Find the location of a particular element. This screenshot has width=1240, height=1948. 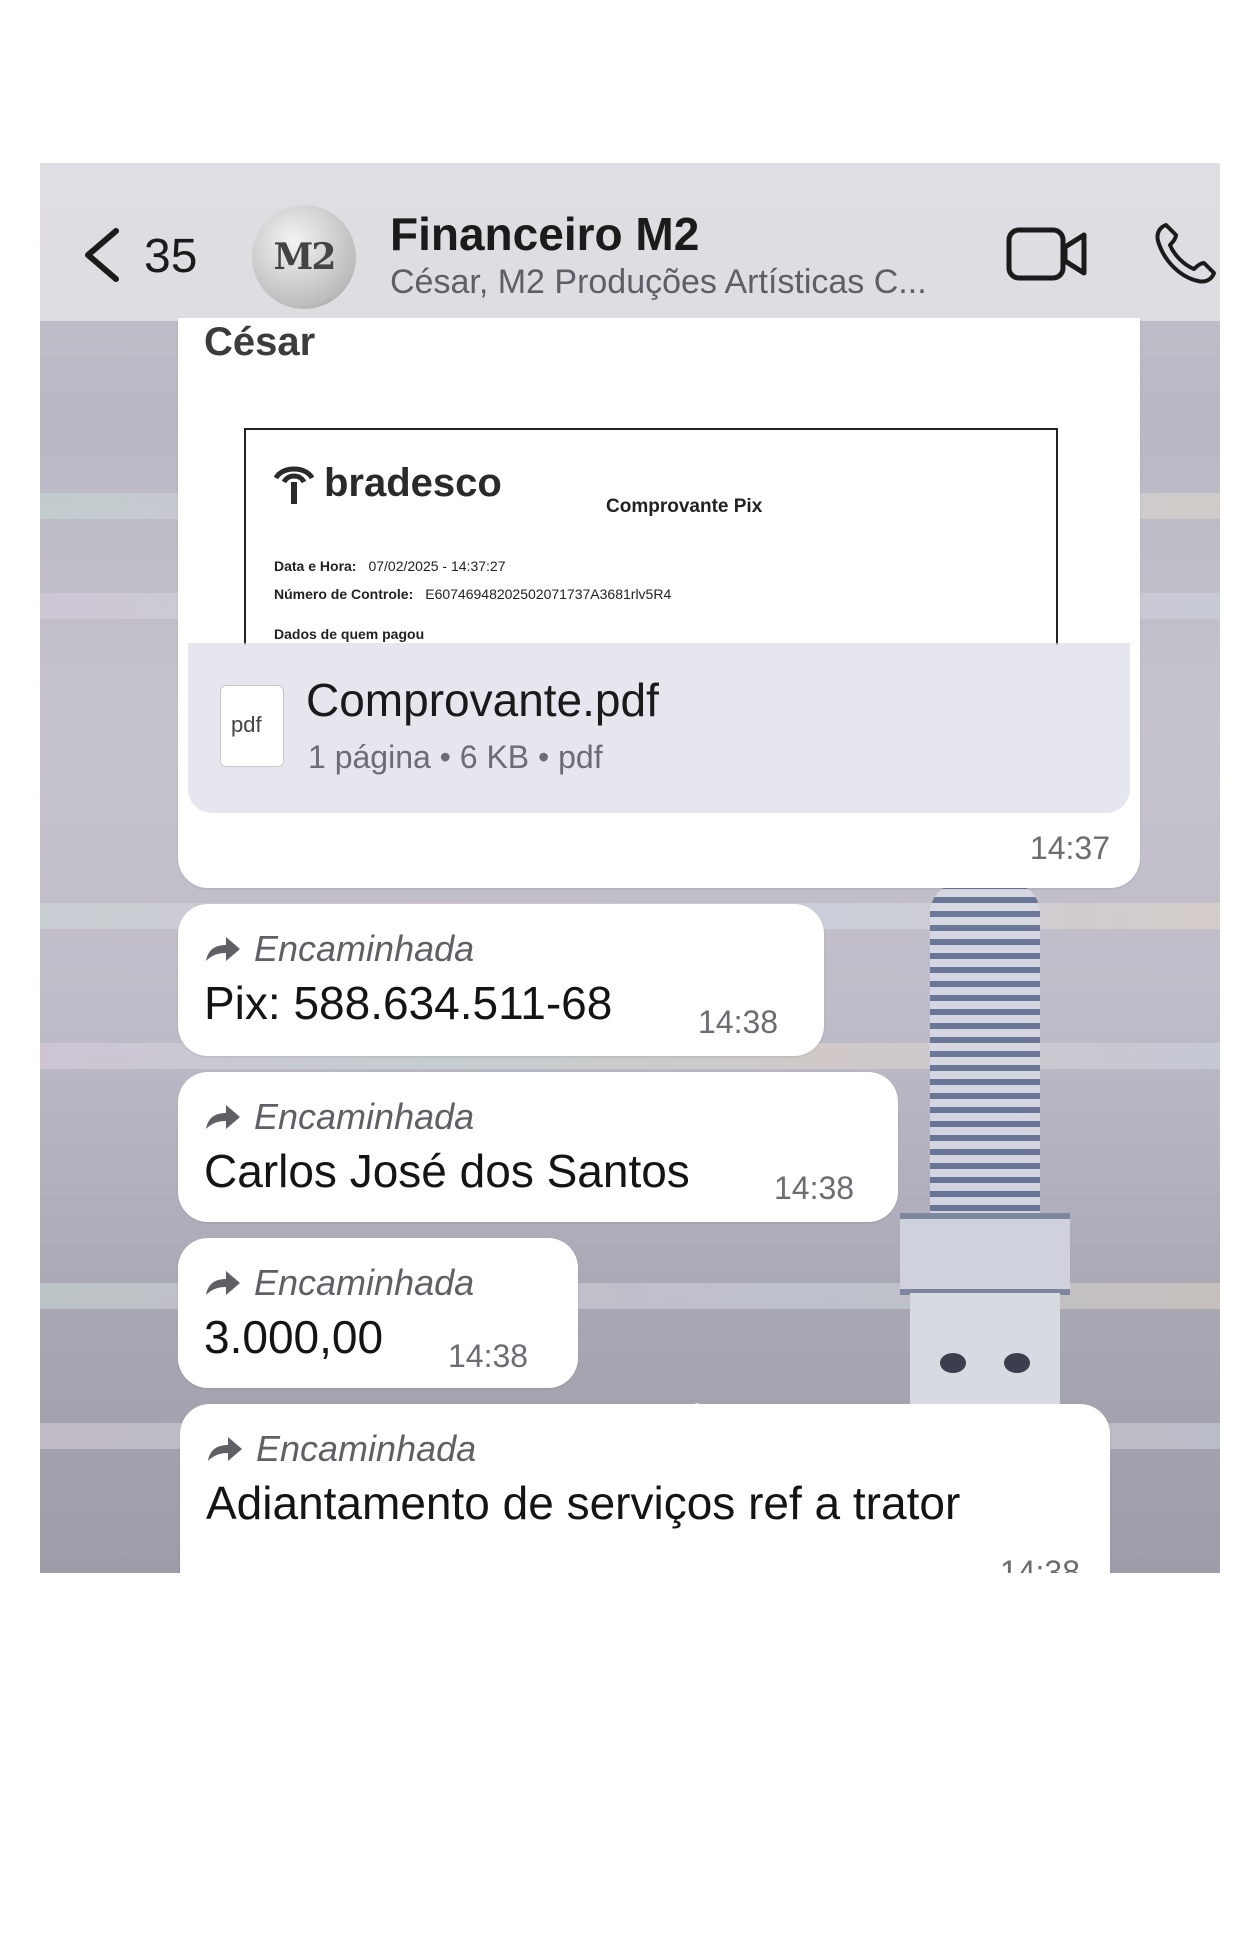

receipt-heading: Comprovante Pix is located at coordinates (684, 506).